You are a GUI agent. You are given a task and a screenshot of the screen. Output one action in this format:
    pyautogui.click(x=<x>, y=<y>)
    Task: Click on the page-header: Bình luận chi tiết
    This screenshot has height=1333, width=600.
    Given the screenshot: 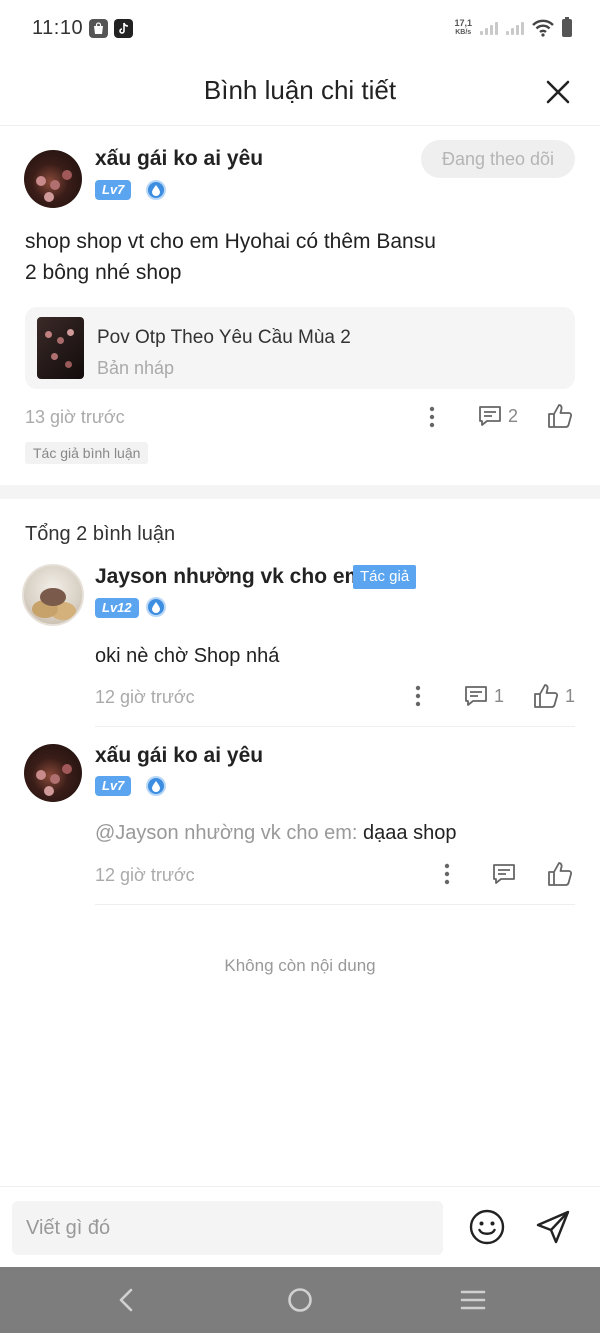 What is the action you would take?
    pyautogui.click(x=300, y=91)
    